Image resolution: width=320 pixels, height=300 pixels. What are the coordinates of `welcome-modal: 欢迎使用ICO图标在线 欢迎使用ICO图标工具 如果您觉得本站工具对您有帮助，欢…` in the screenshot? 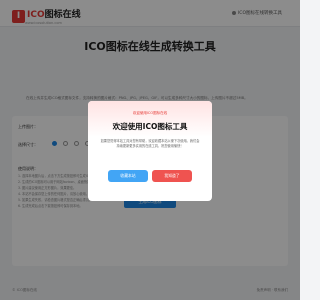 It's located at (150, 151).